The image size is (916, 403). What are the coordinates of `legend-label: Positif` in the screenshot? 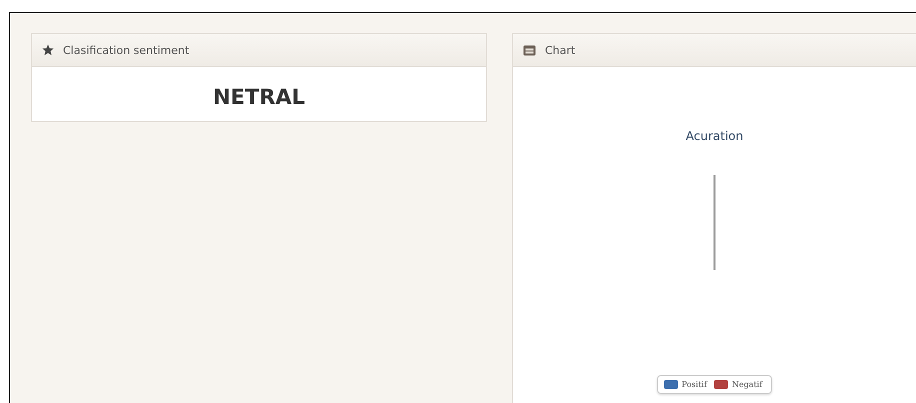 It's located at (694, 384).